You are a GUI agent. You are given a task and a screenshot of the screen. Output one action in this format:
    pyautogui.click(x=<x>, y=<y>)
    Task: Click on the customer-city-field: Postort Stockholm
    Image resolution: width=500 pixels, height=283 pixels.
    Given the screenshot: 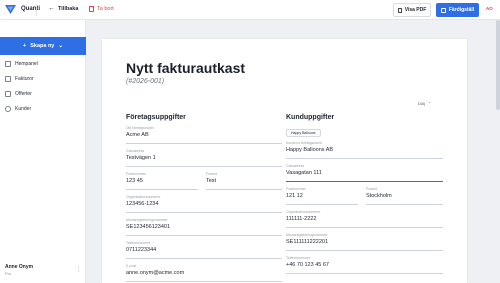 What is the action you would take?
    pyautogui.click(x=404, y=196)
    